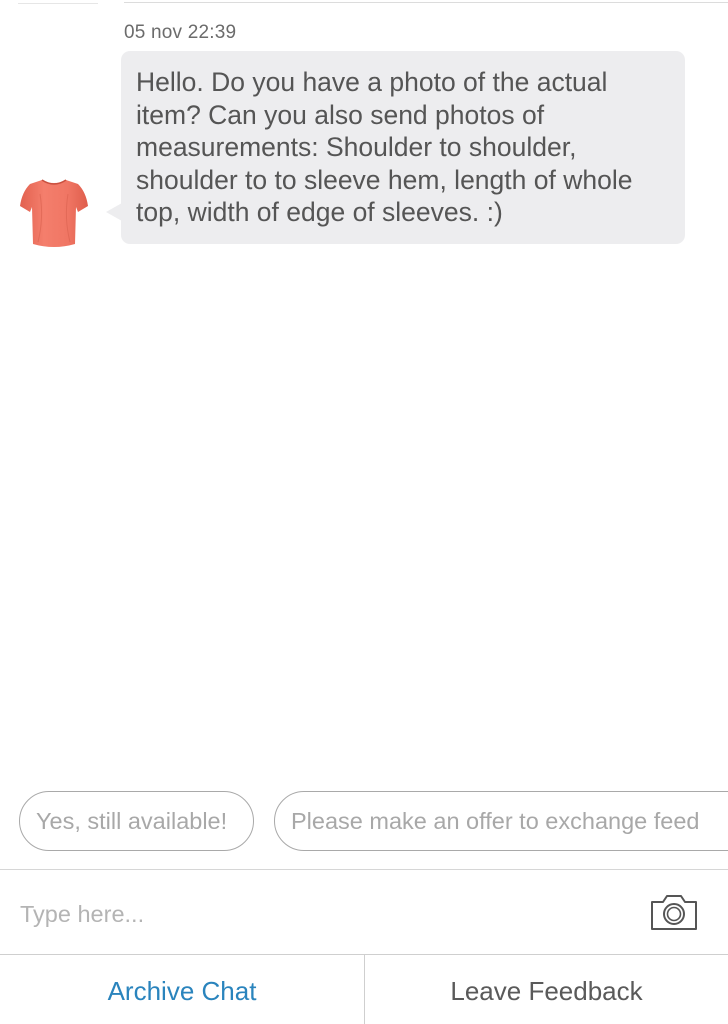 The width and height of the screenshot is (728, 1024). What do you see at coordinates (114, 212) in the screenshot?
I see `message-bubble-tail` at bounding box center [114, 212].